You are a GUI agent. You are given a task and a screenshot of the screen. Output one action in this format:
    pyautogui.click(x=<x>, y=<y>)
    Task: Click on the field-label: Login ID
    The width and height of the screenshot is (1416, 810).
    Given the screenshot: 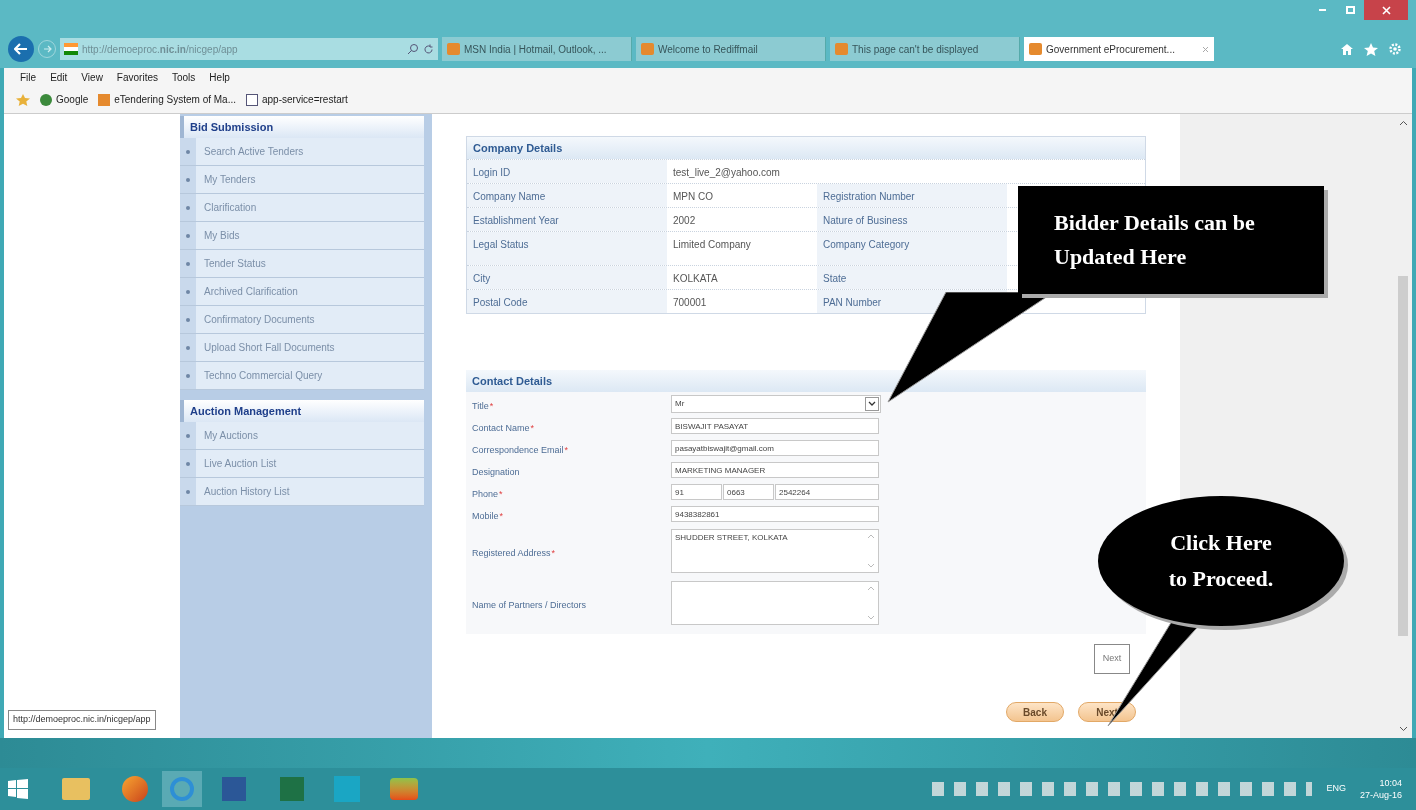 What is the action you would take?
    pyautogui.click(x=567, y=171)
    